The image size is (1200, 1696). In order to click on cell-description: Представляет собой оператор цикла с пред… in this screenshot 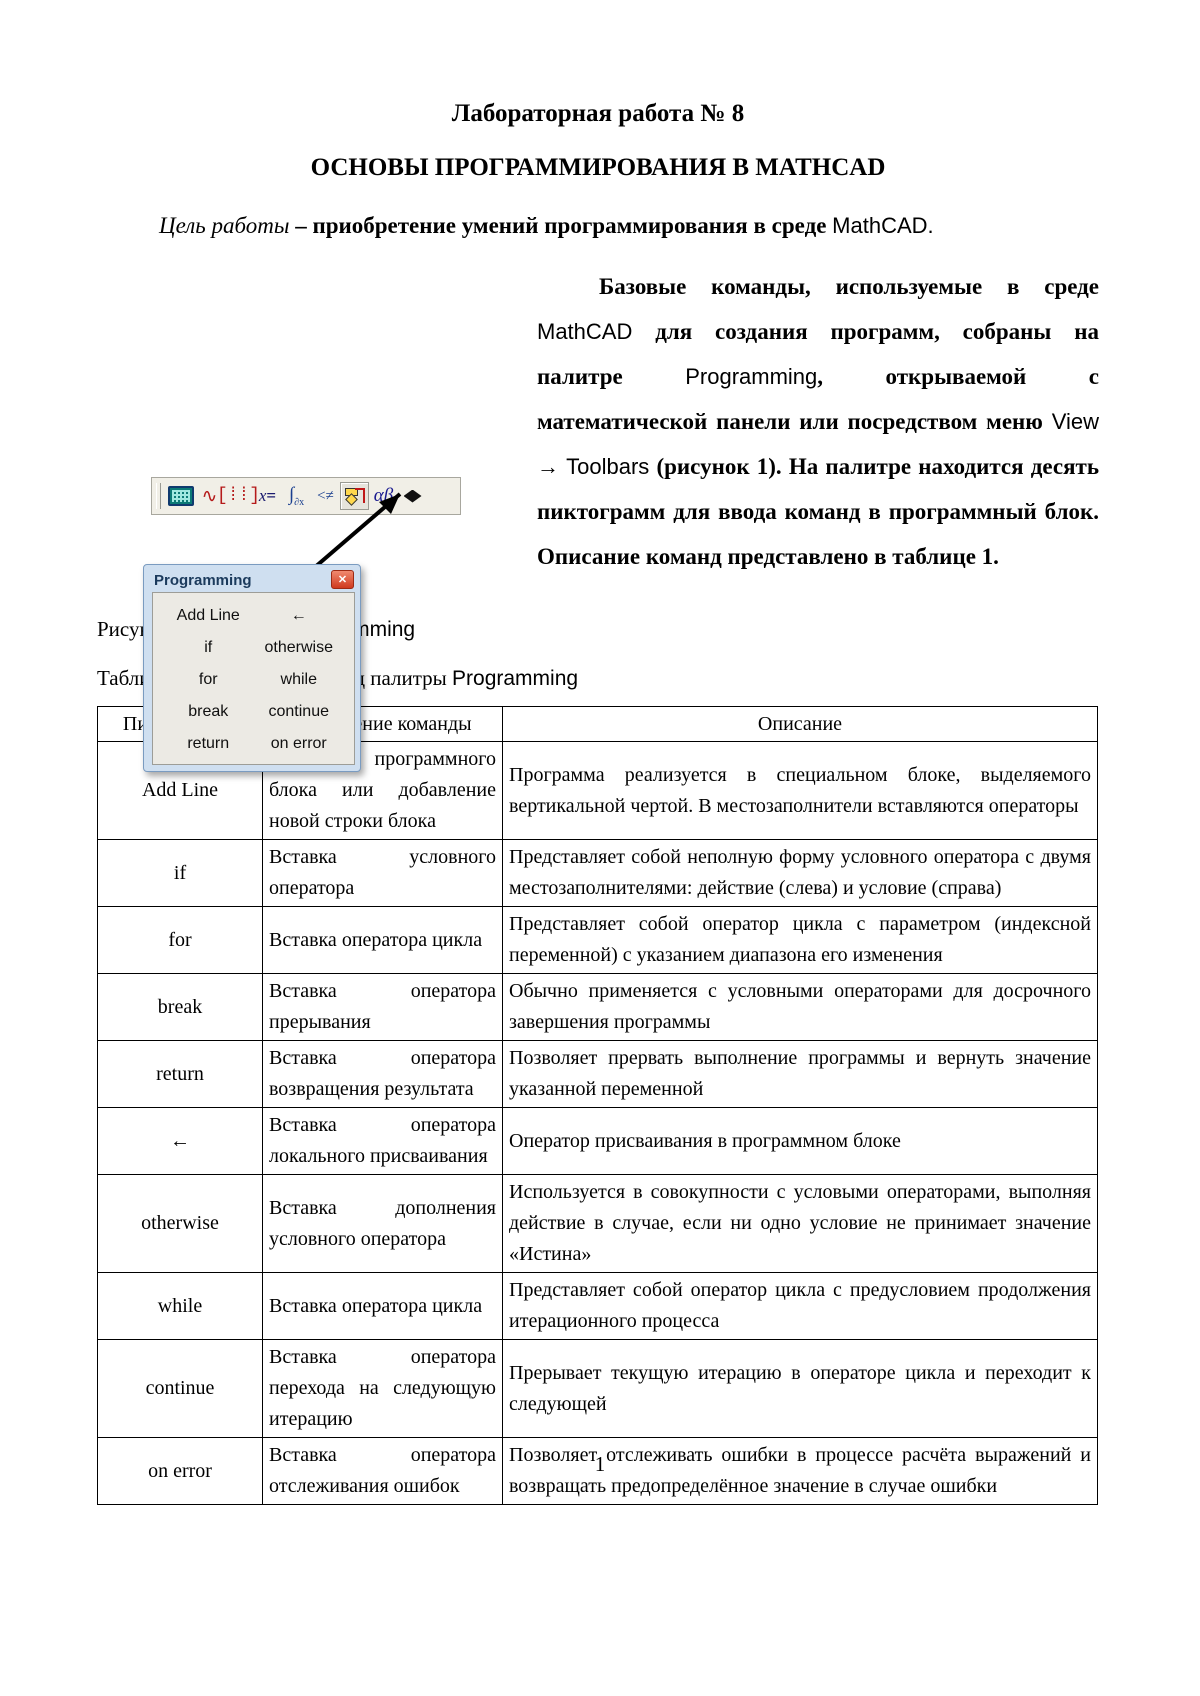, I will do `click(800, 1306)`.